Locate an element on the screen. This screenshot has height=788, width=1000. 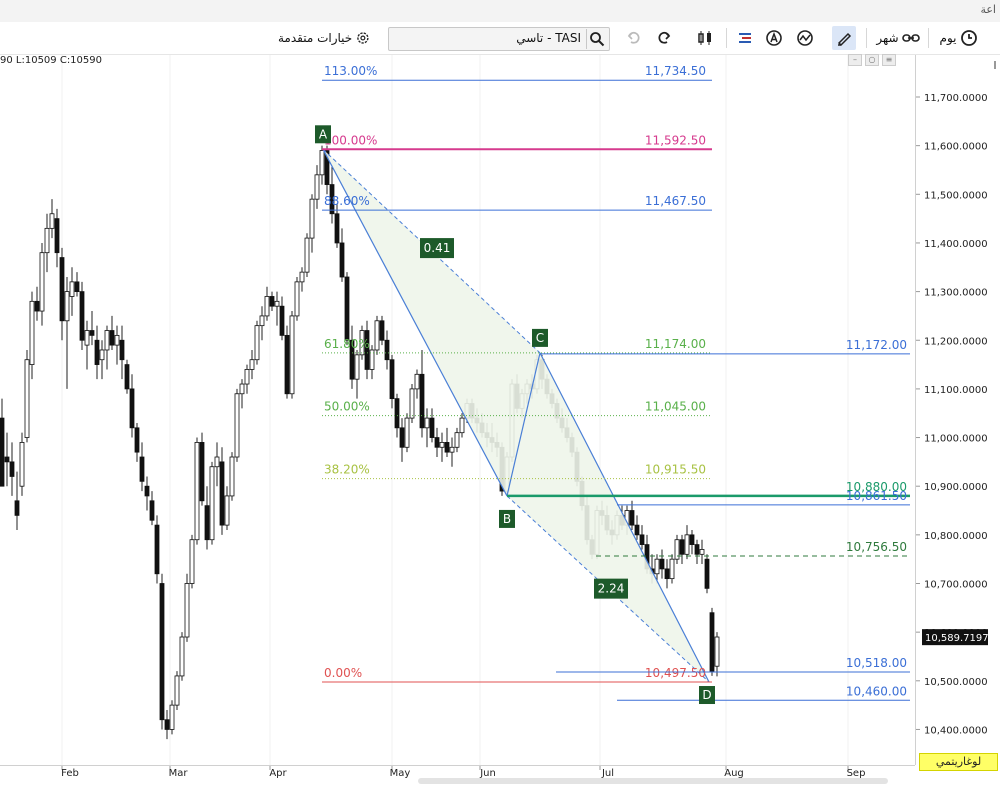
drawing-tools-button is located at coordinates (844, 38).